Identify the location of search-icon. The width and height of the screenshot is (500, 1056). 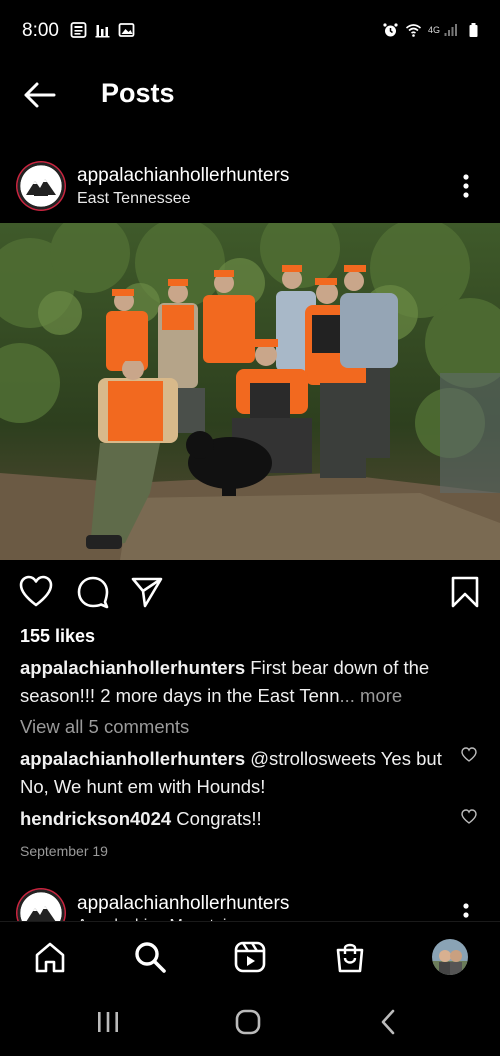
(150, 957).